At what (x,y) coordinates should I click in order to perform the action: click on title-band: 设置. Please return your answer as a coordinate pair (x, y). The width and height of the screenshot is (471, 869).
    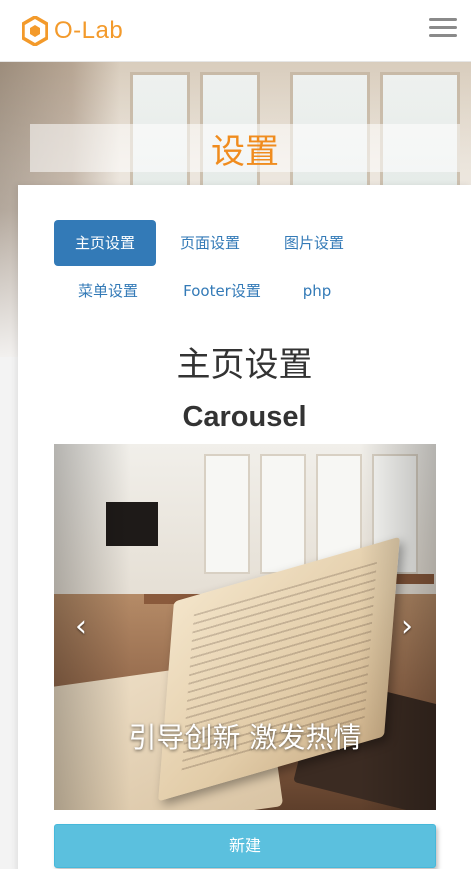
    Looking at the image, I should click on (245, 148).